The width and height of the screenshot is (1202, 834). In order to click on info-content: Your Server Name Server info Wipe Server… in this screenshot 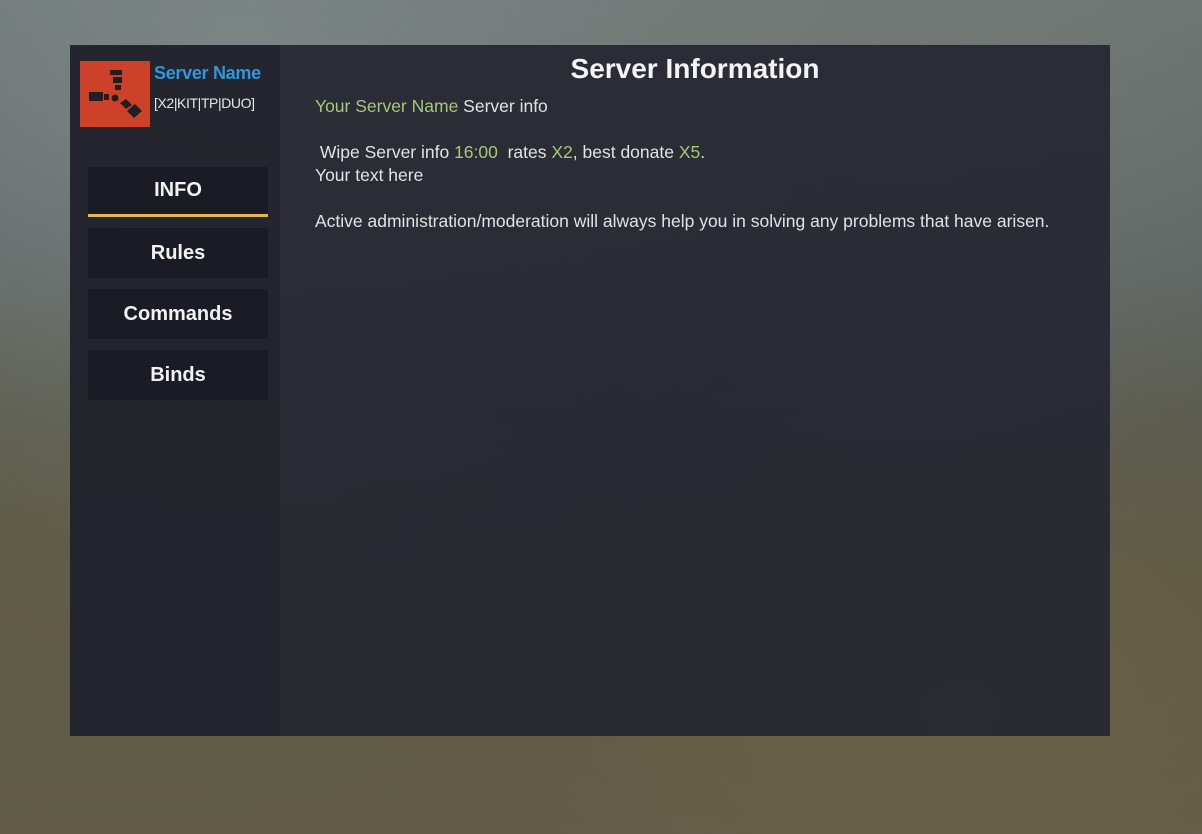, I will do `click(695, 164)`.